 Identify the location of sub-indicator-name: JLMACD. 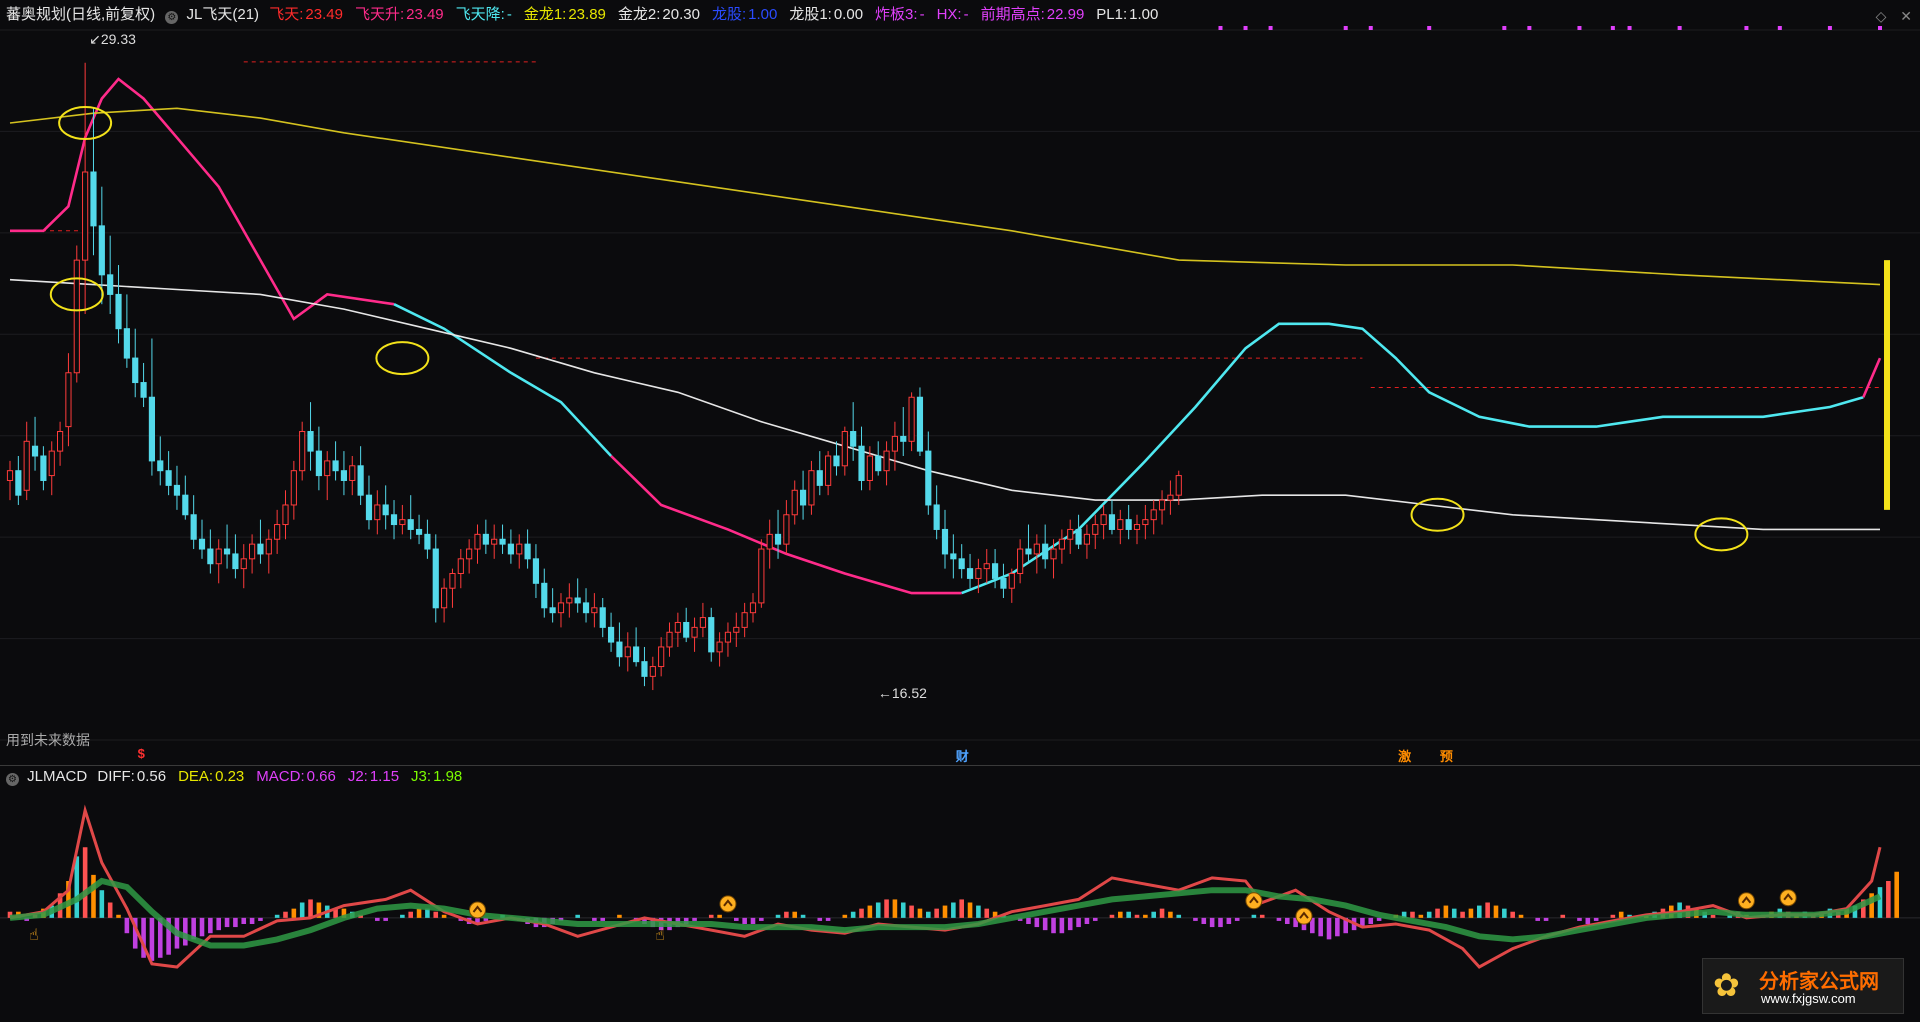
(57, 776).